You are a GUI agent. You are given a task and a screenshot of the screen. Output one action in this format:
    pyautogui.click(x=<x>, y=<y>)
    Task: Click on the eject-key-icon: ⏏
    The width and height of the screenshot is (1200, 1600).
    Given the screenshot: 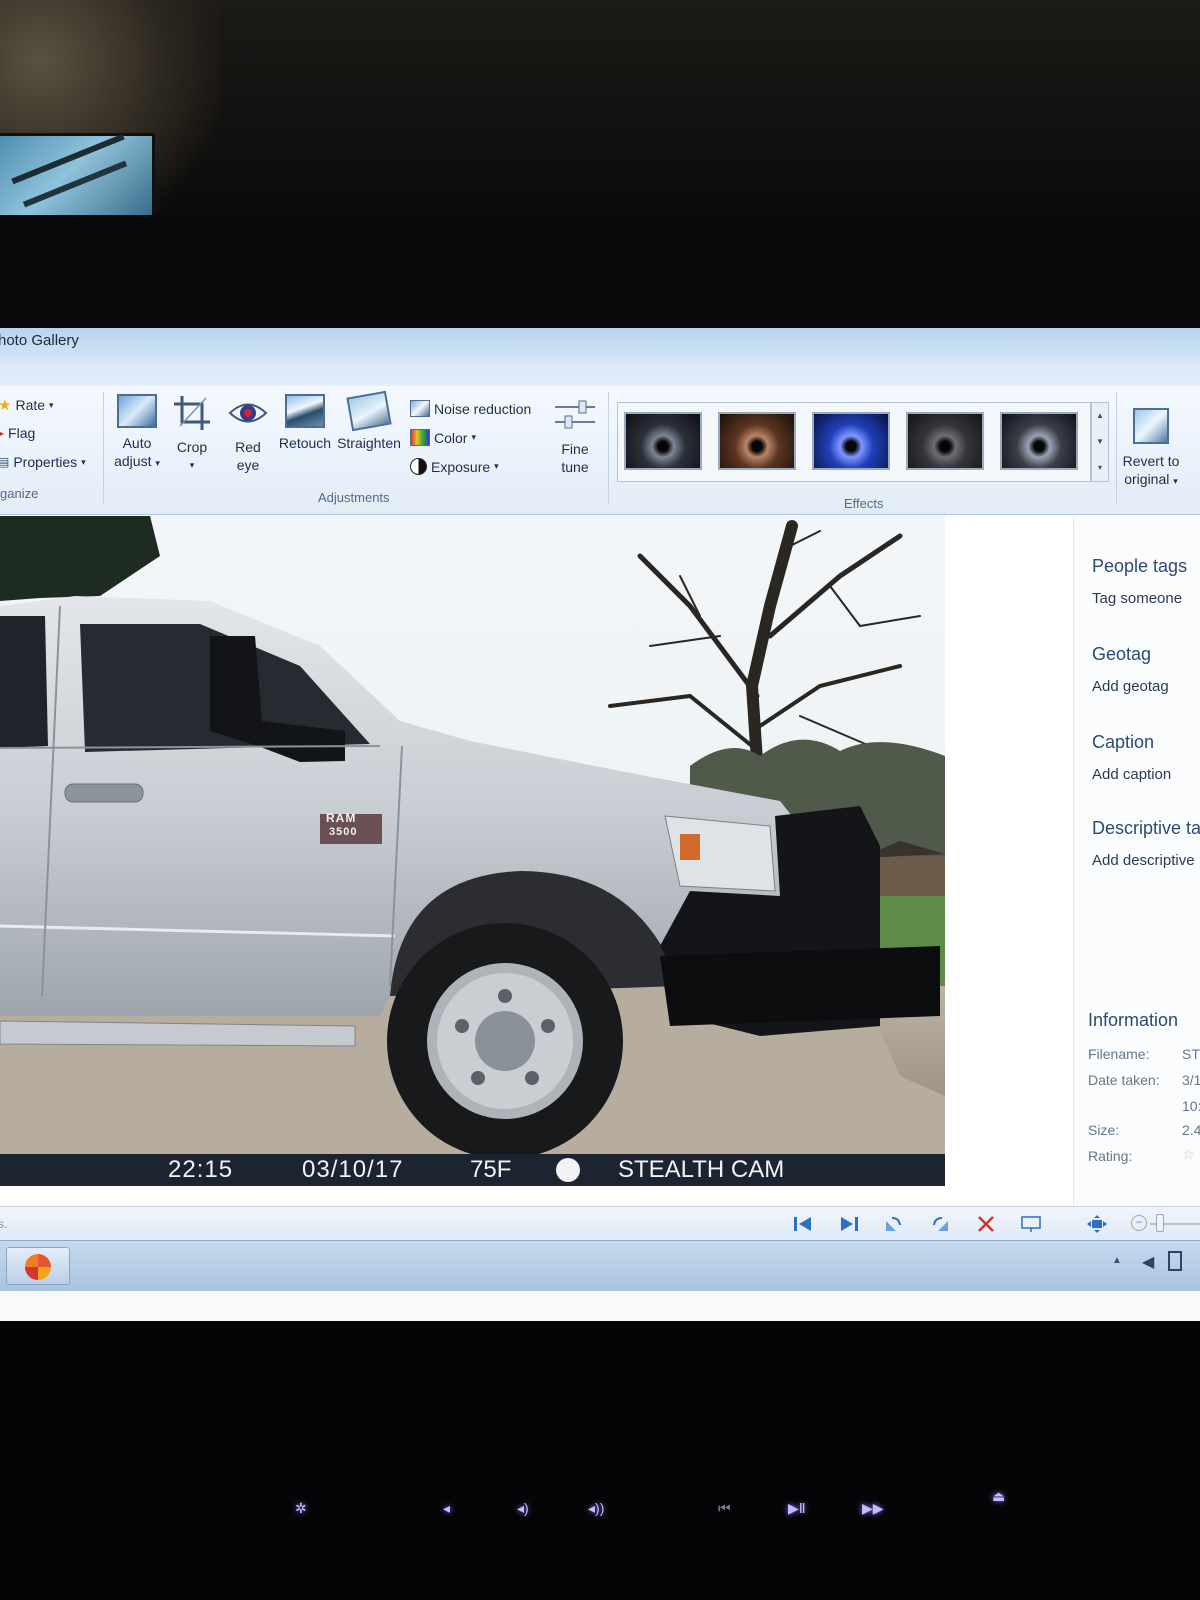 What is the action you would take?
    pyautogui.click(x=998, y=1496)
    